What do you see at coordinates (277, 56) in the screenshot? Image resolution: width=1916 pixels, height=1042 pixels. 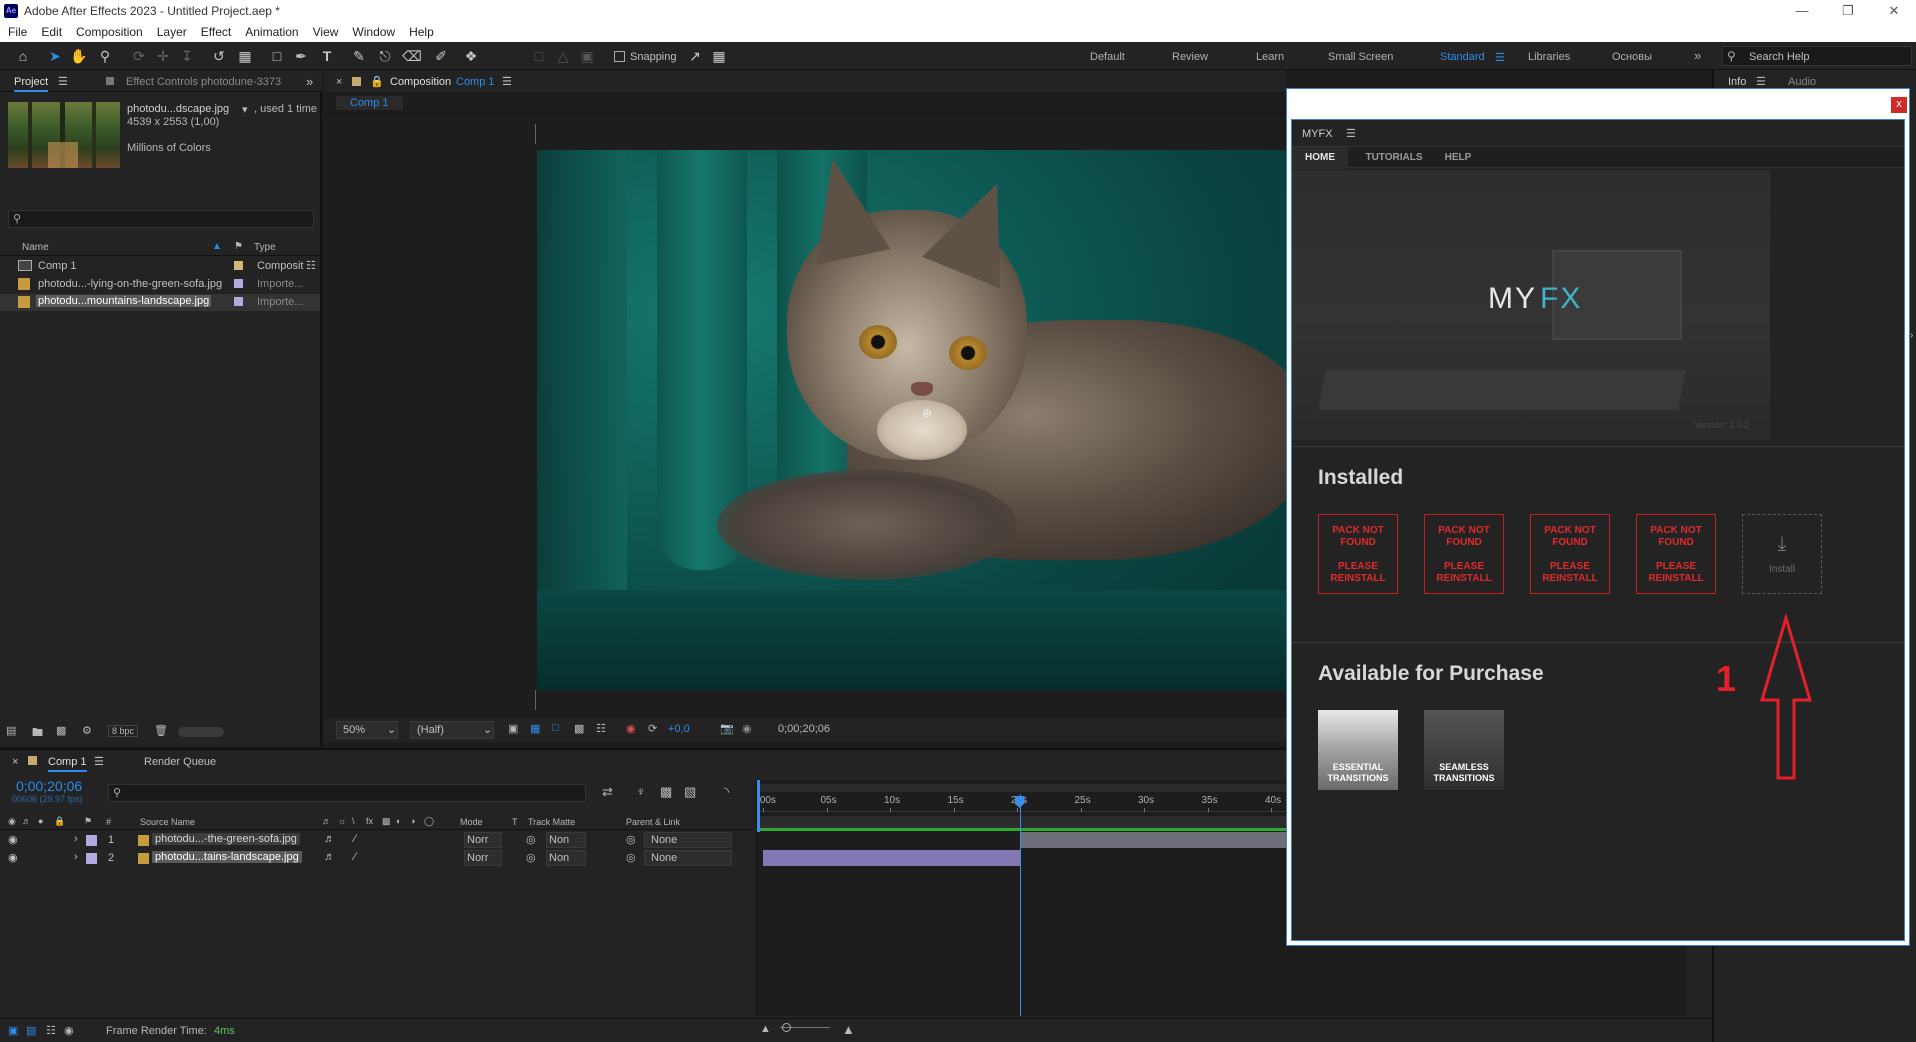 I see `rectangle-tool-icon: □` at bounding box center [277, 56].